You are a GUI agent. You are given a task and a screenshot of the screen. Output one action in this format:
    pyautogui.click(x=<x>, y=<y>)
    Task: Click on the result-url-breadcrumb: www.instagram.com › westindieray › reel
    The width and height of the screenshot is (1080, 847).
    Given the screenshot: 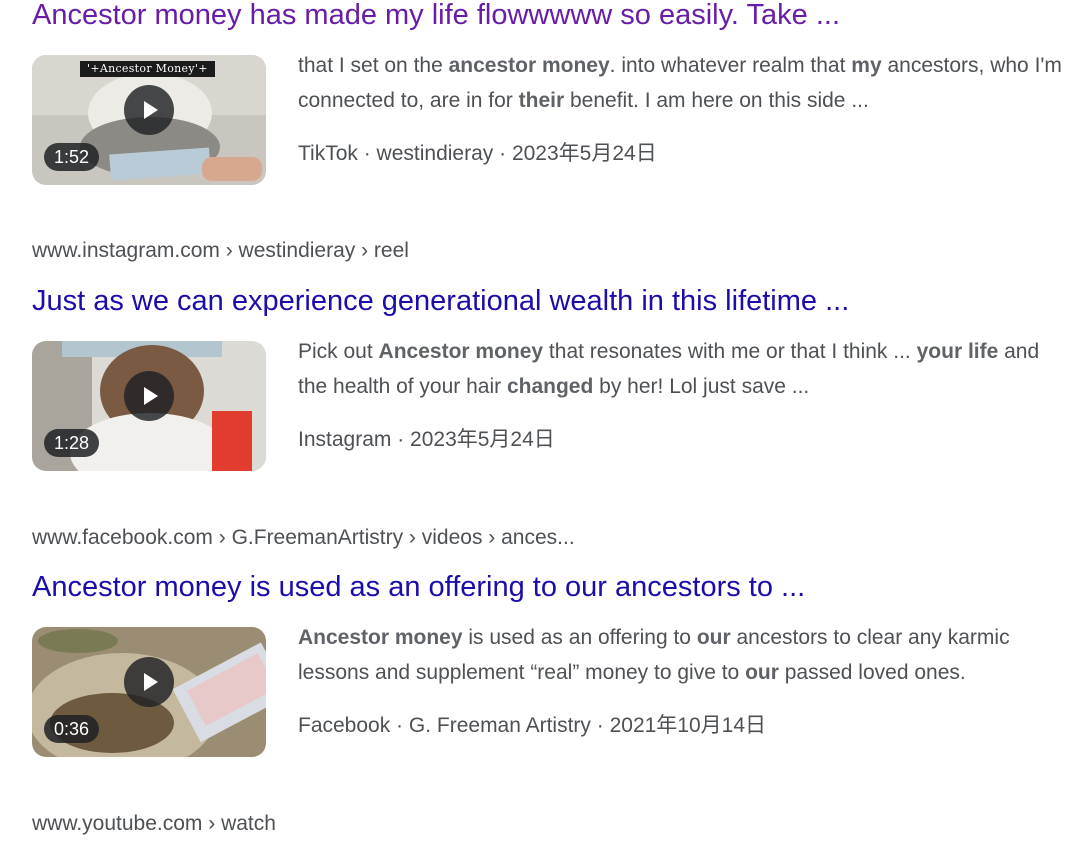 What is the action you would take?
    pyautogui.click(x=220, y=251)
    